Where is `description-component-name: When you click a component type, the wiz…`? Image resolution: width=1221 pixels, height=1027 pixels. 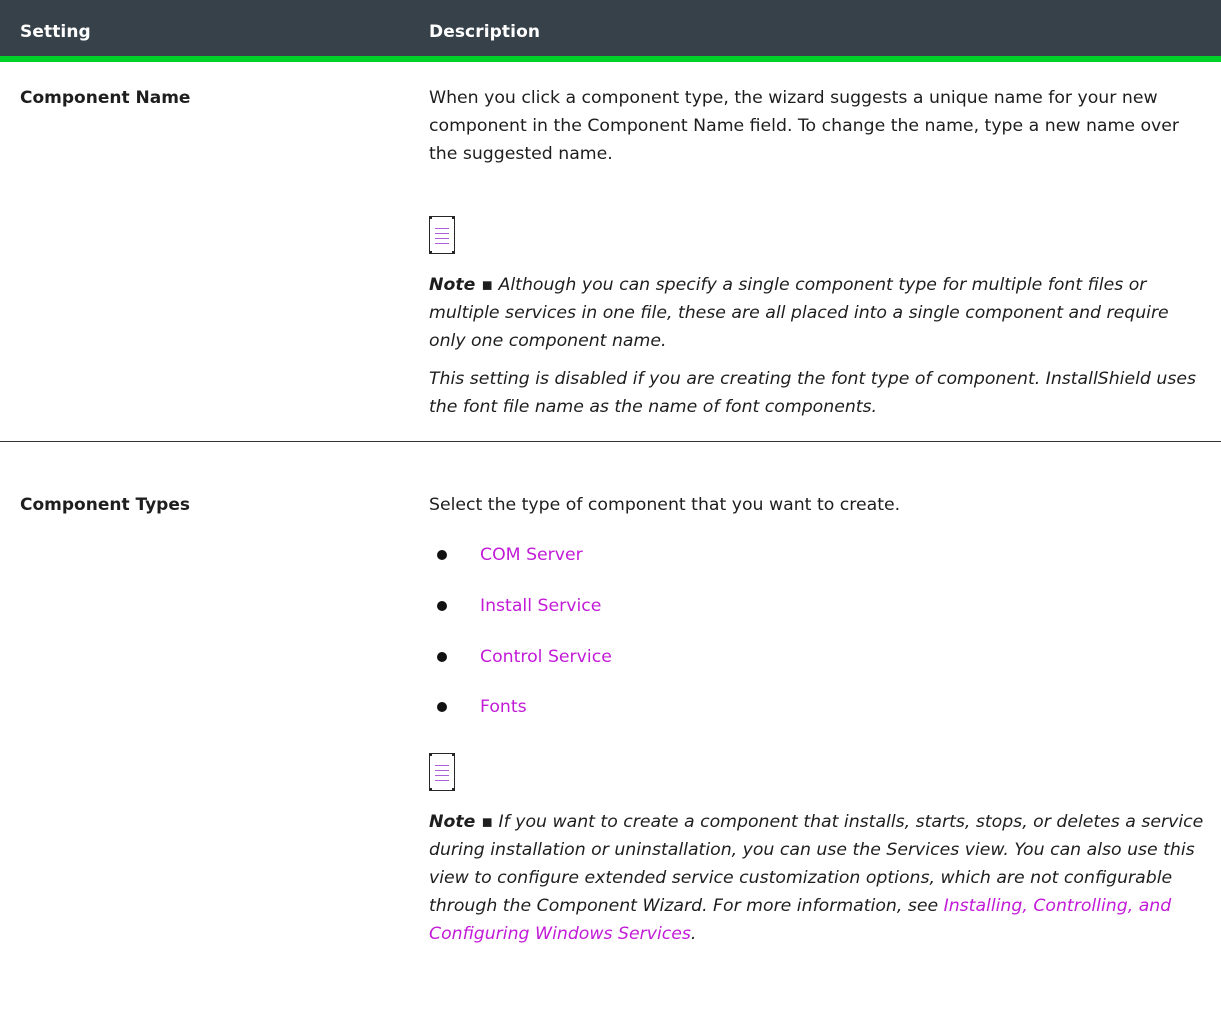 description-component-name: When you click a component type, the wiz… is located at coordinates (819, 126).